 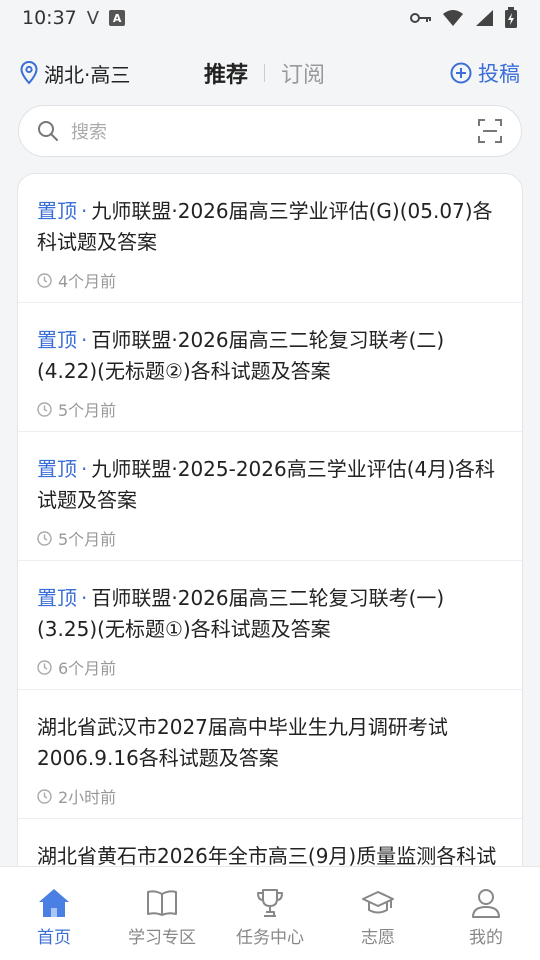 What do you see at coordinates (266, 484) in the screenshot?
I see `item-title-text: 九师联盟·2025-2026高三学业评估(4月)各科试题及答案` at bounding box center [266, 484].